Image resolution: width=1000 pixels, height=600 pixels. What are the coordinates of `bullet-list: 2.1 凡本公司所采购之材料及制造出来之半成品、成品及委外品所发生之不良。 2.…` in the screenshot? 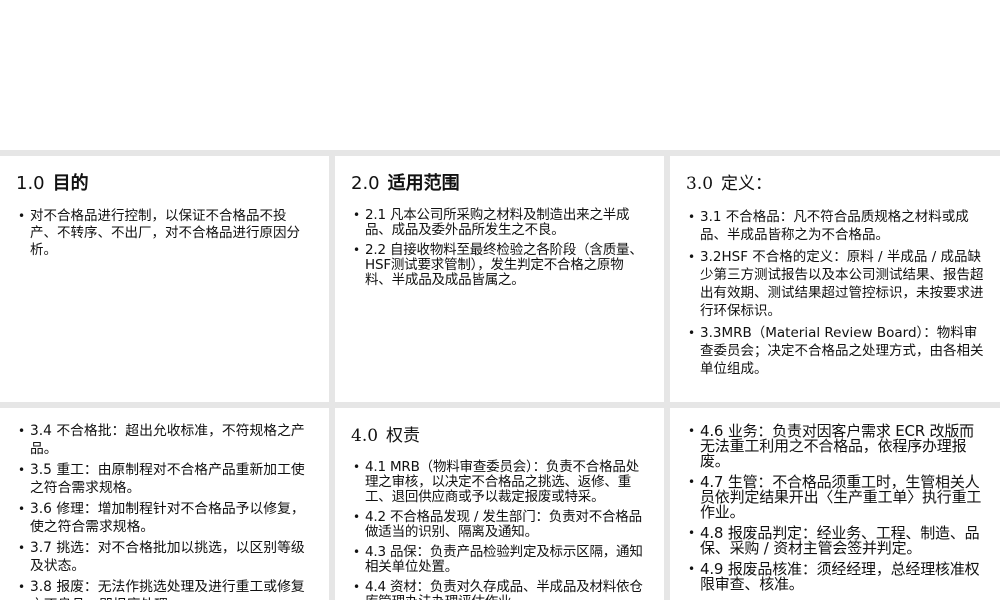 It's located at (499, 248).